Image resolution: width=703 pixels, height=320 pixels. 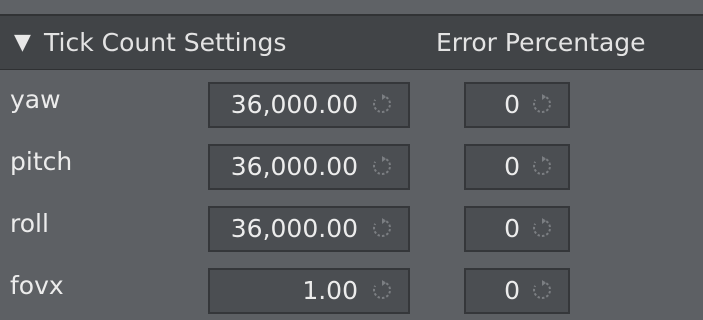 What do you see at coordinates (35, 99) in the screenshot?
I see `row-label: yaw` at bounding box center [35, 99].